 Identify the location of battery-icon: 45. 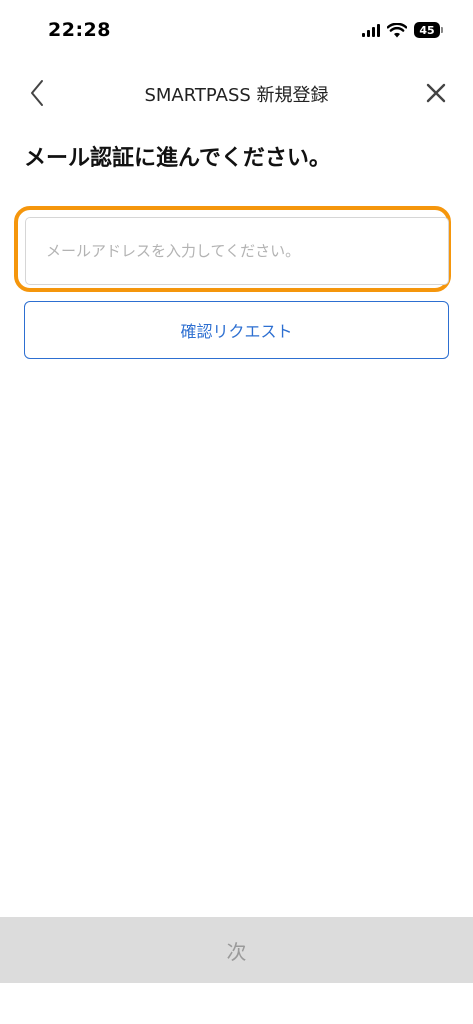
(428, 30).